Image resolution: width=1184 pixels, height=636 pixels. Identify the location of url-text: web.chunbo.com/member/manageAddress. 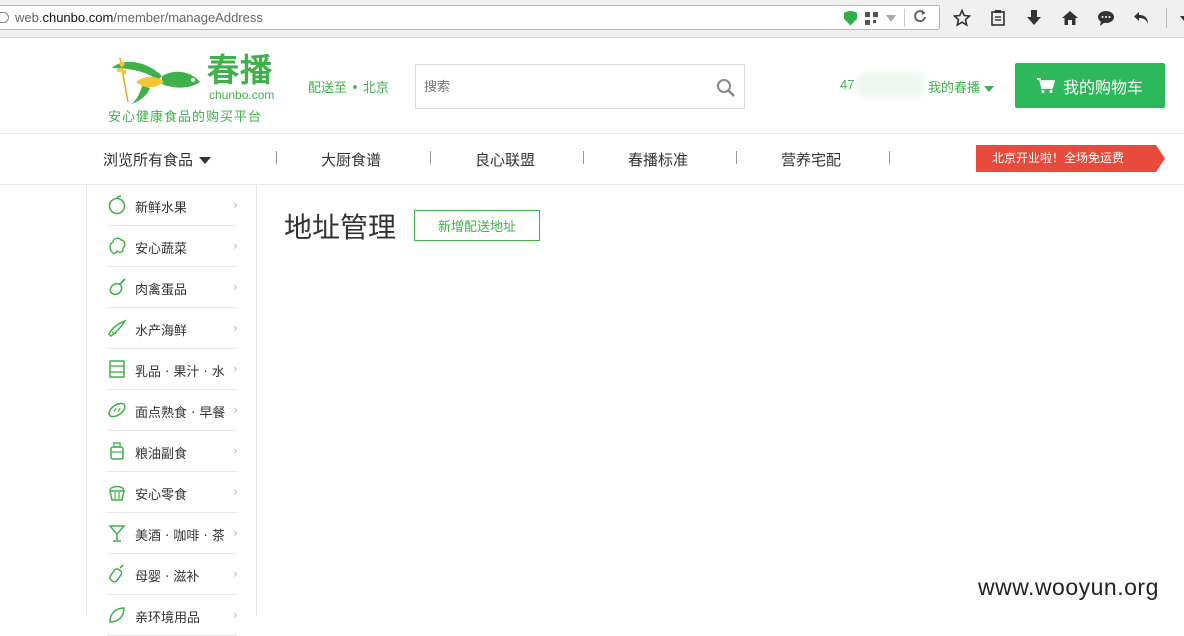
(139, 17).